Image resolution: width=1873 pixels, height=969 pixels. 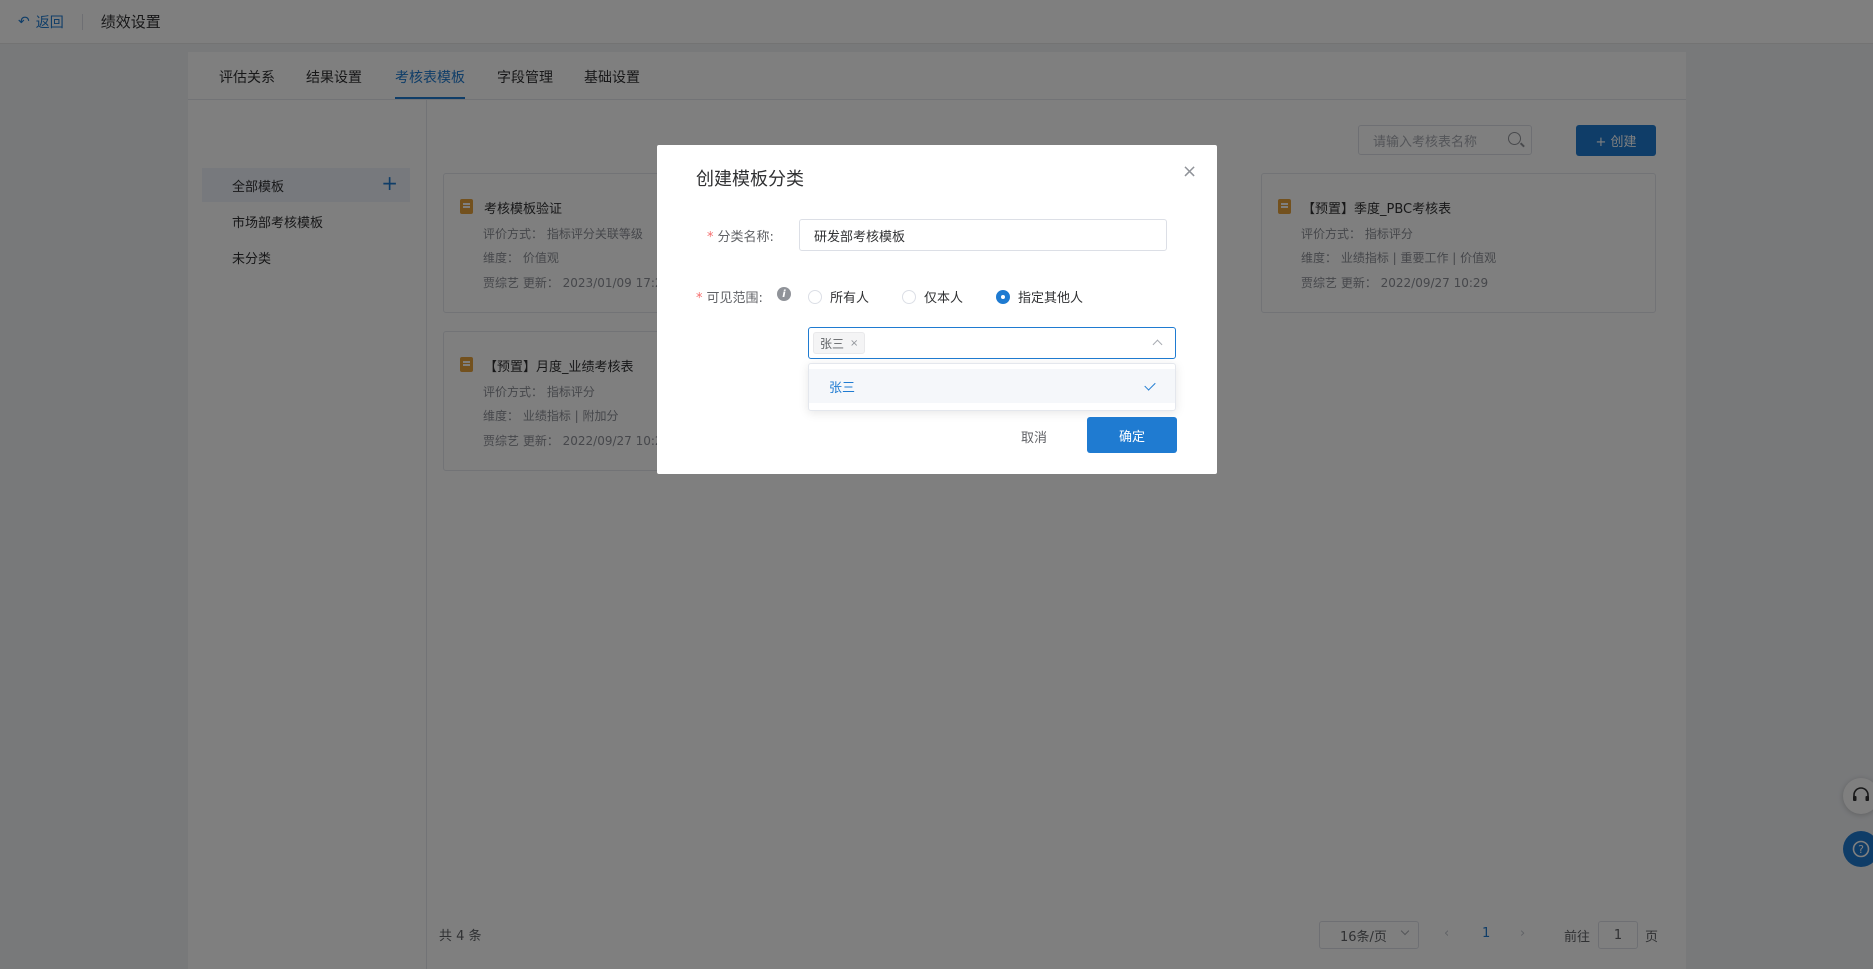 What do you see at coordinates (992, 343) in the screenshot?
I see `person-multiselect: 张三 ×` at bounding box center [992, 343].